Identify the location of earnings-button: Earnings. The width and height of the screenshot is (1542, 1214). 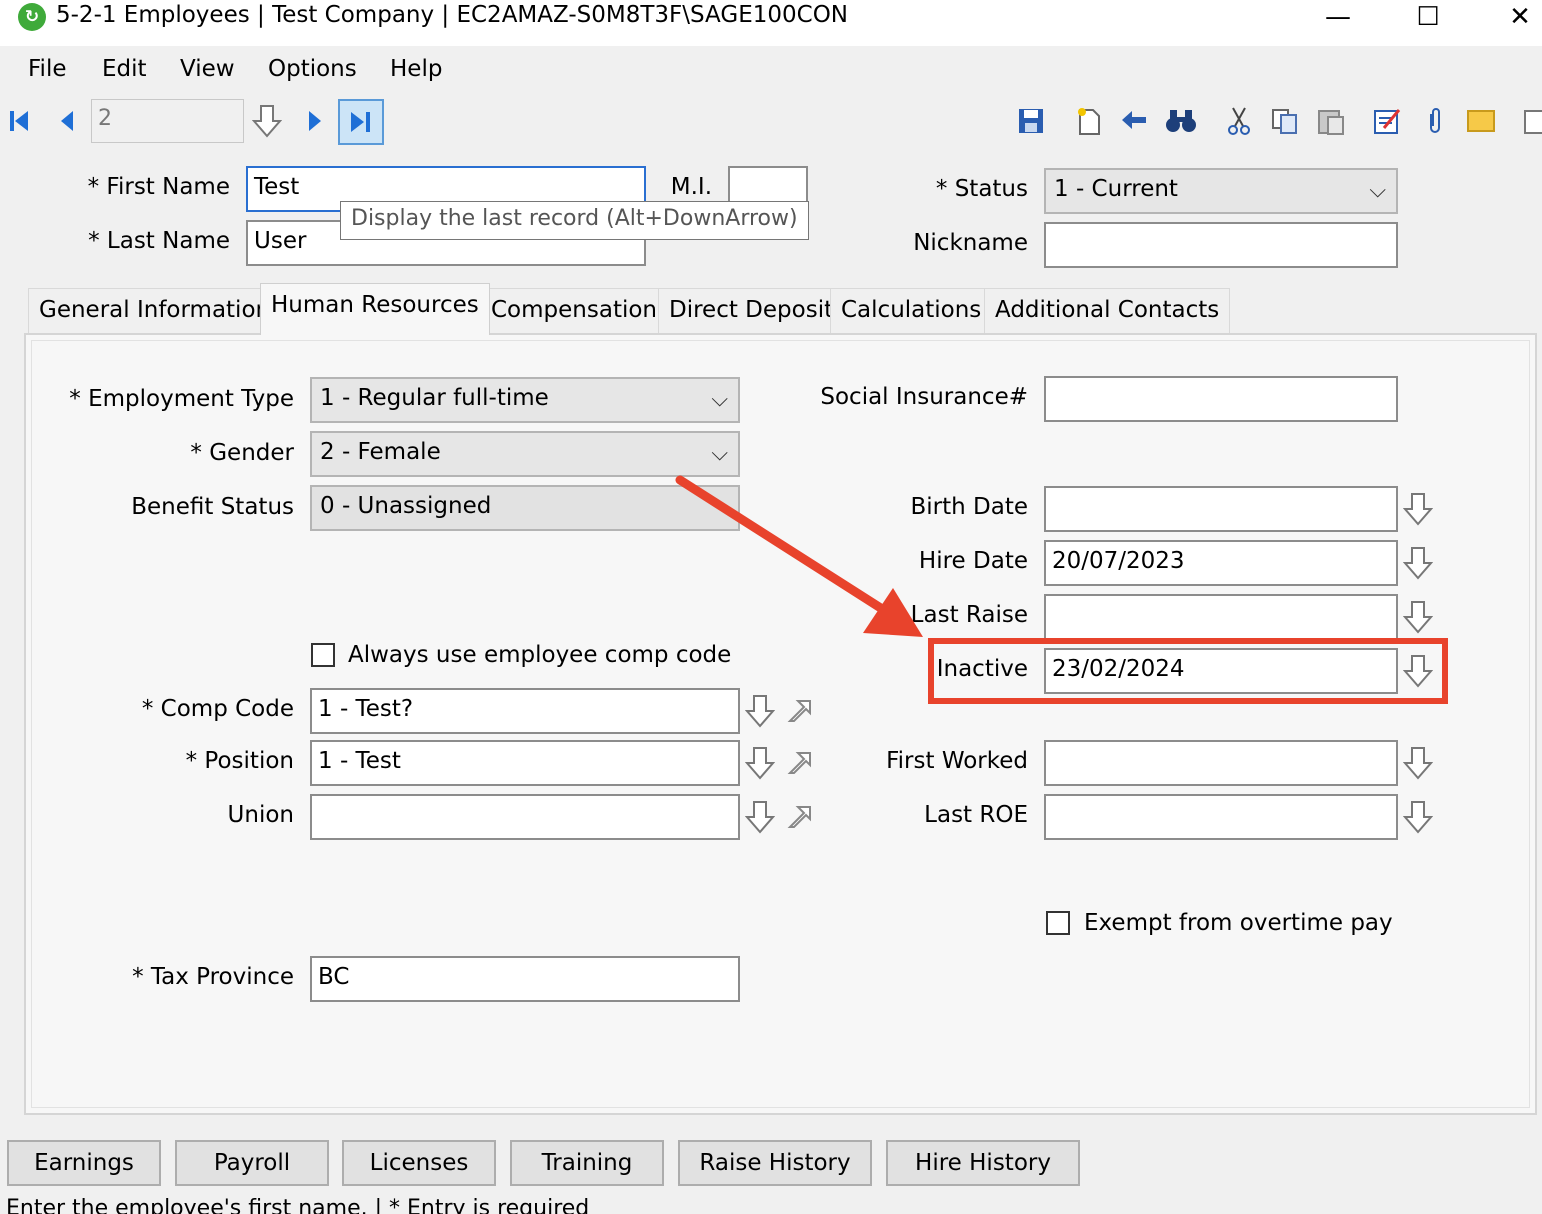
(84, 1163).